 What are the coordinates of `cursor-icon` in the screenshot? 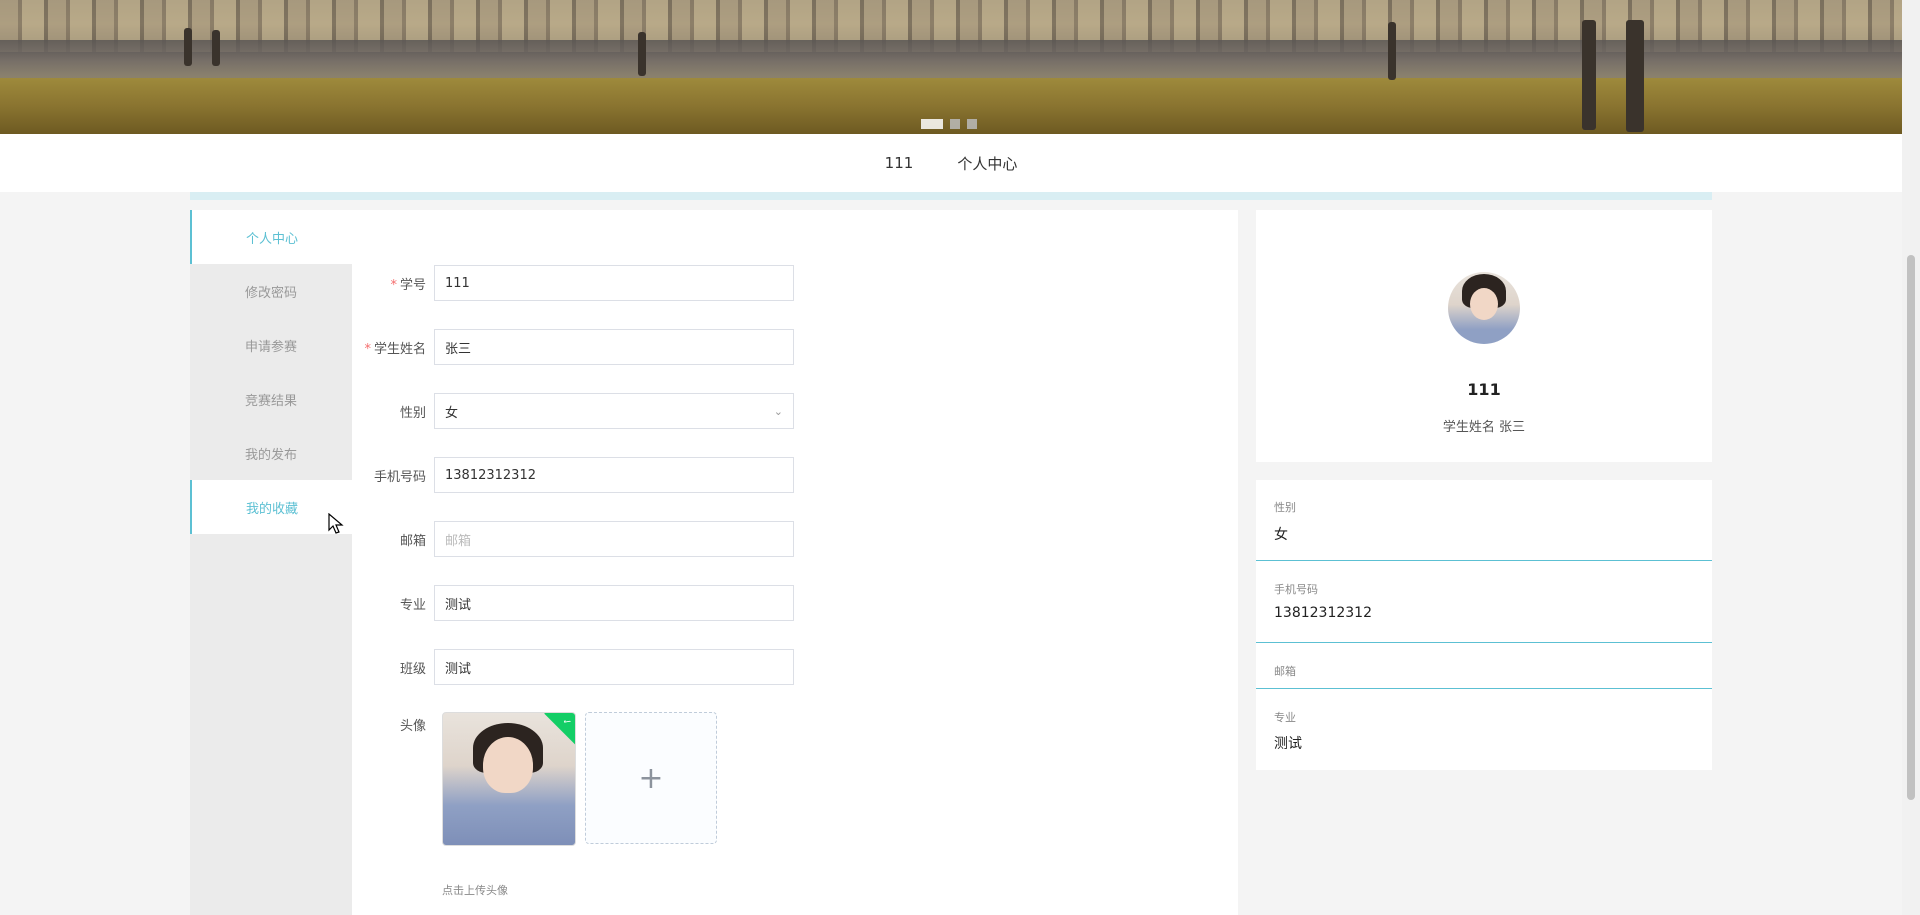 It's located at (336, 523).